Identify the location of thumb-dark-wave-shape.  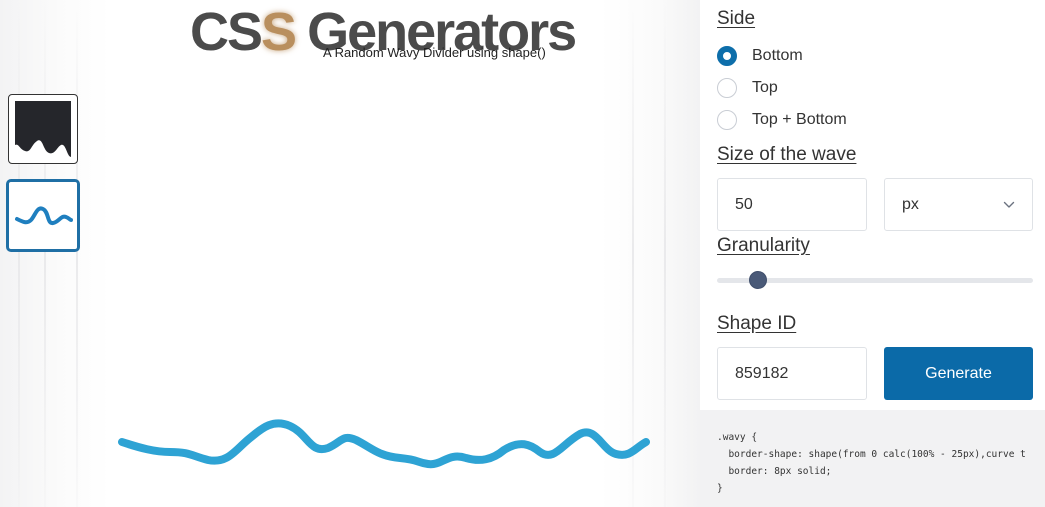
(43, 129).